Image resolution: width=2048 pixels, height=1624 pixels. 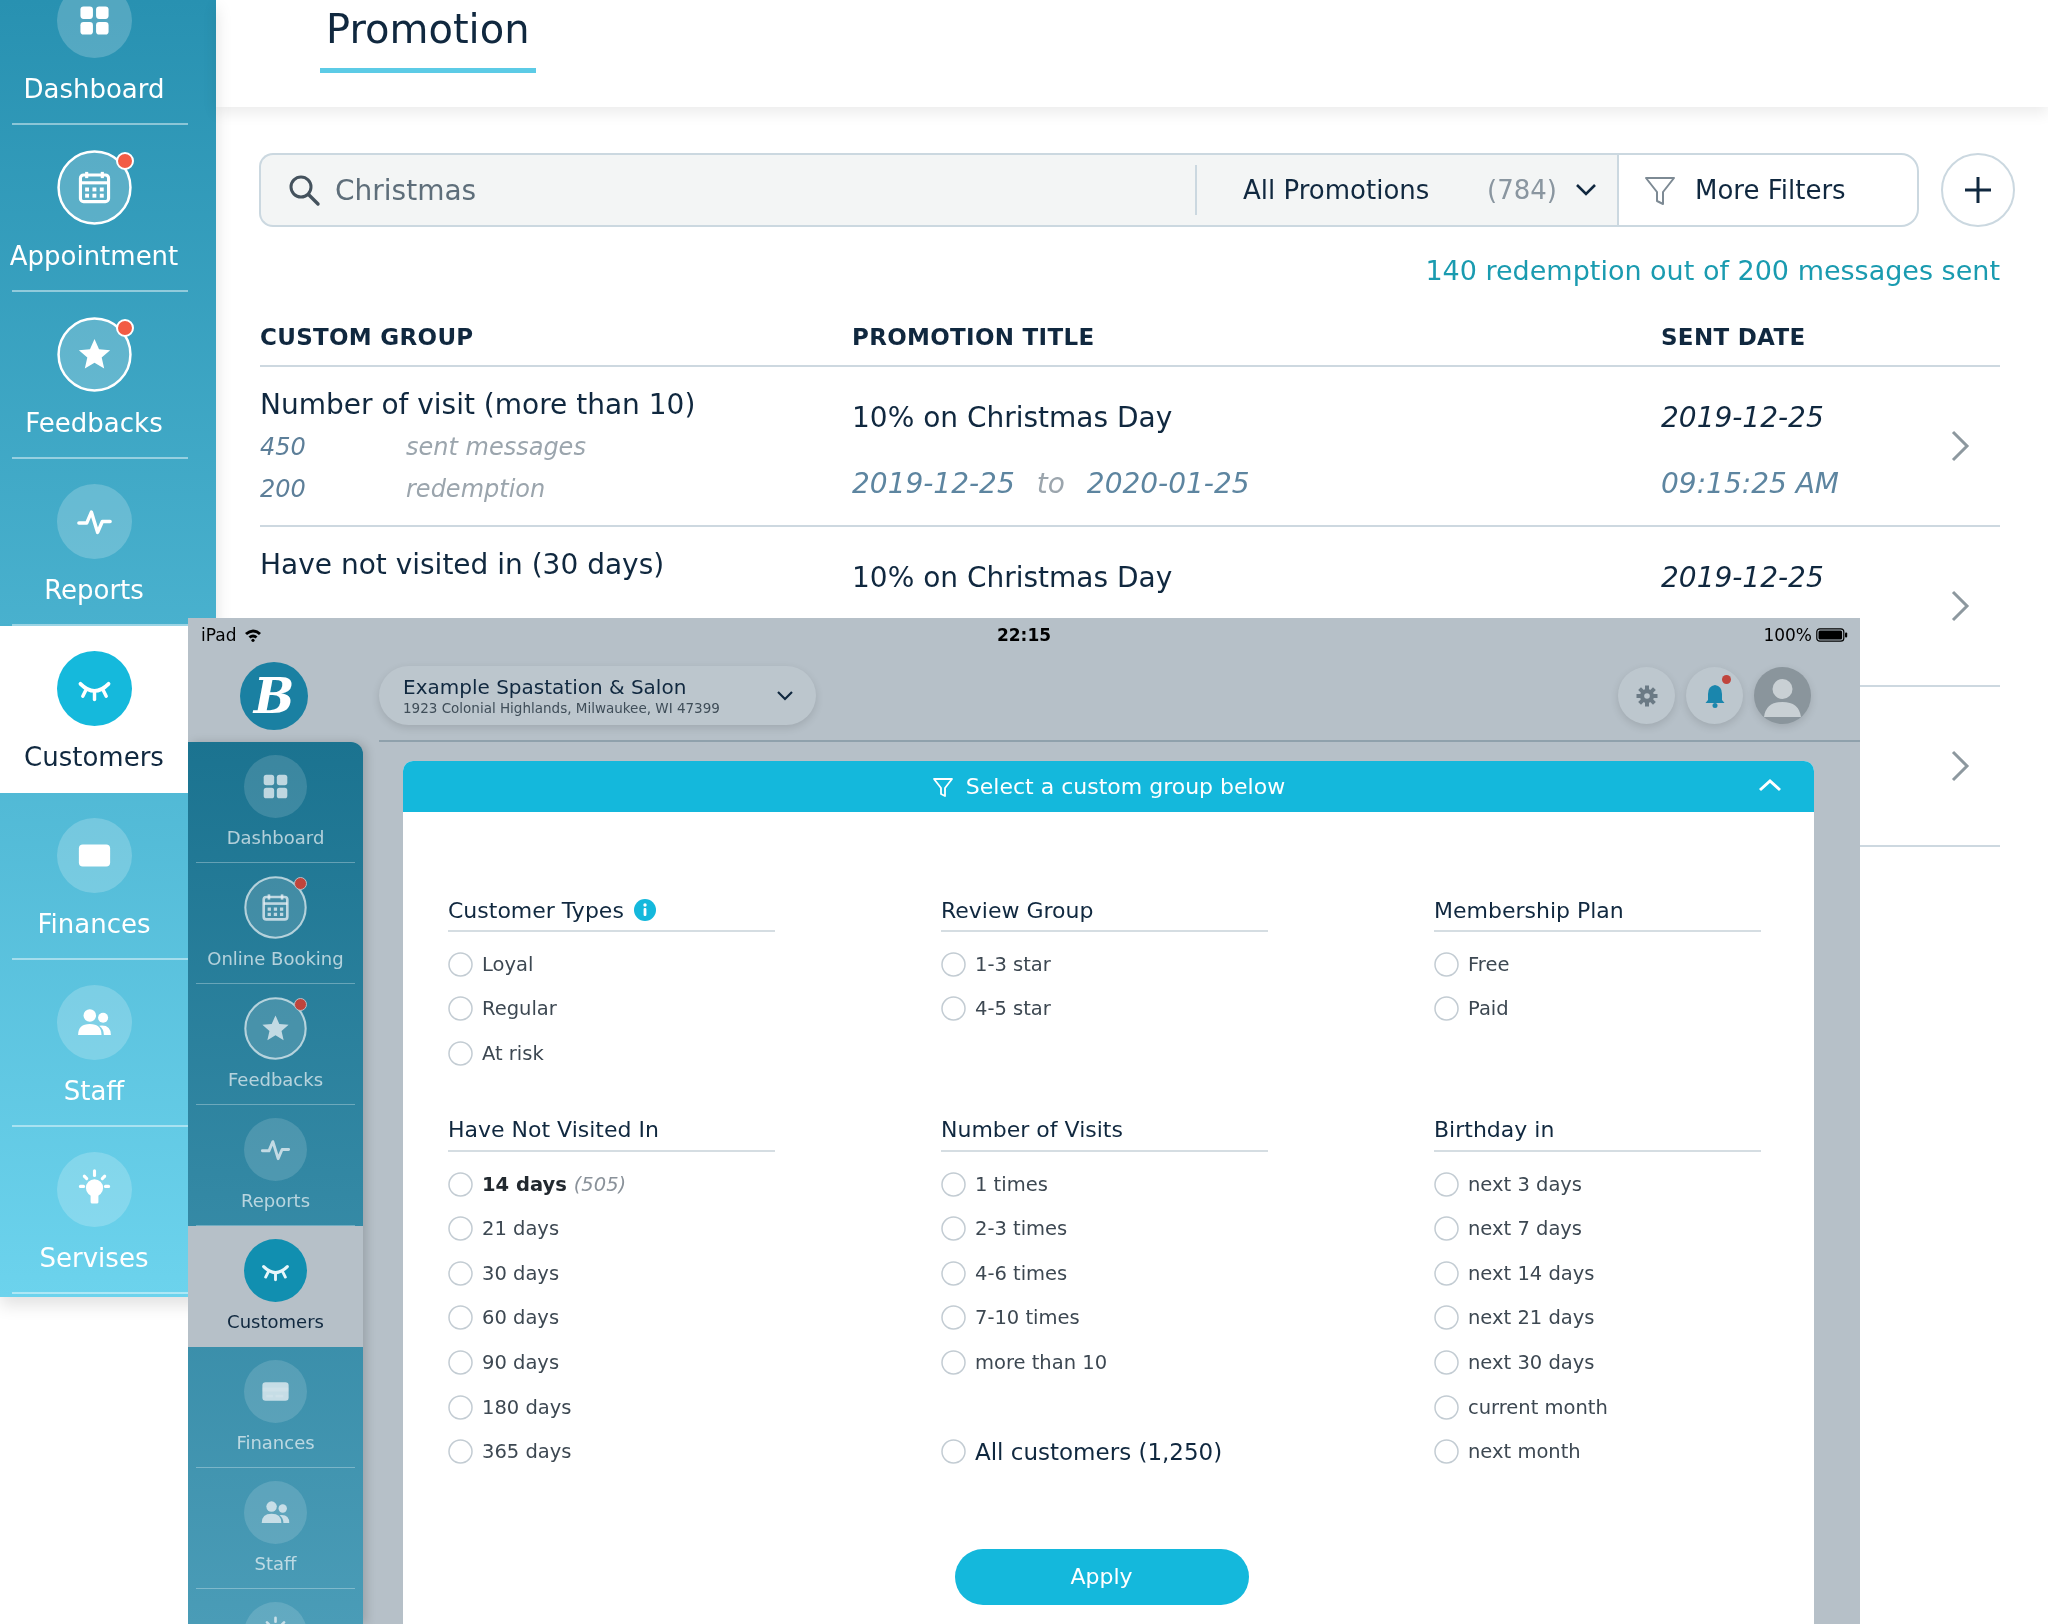 I want to click on nav-item: Servises, so click(x=94, y=1210).